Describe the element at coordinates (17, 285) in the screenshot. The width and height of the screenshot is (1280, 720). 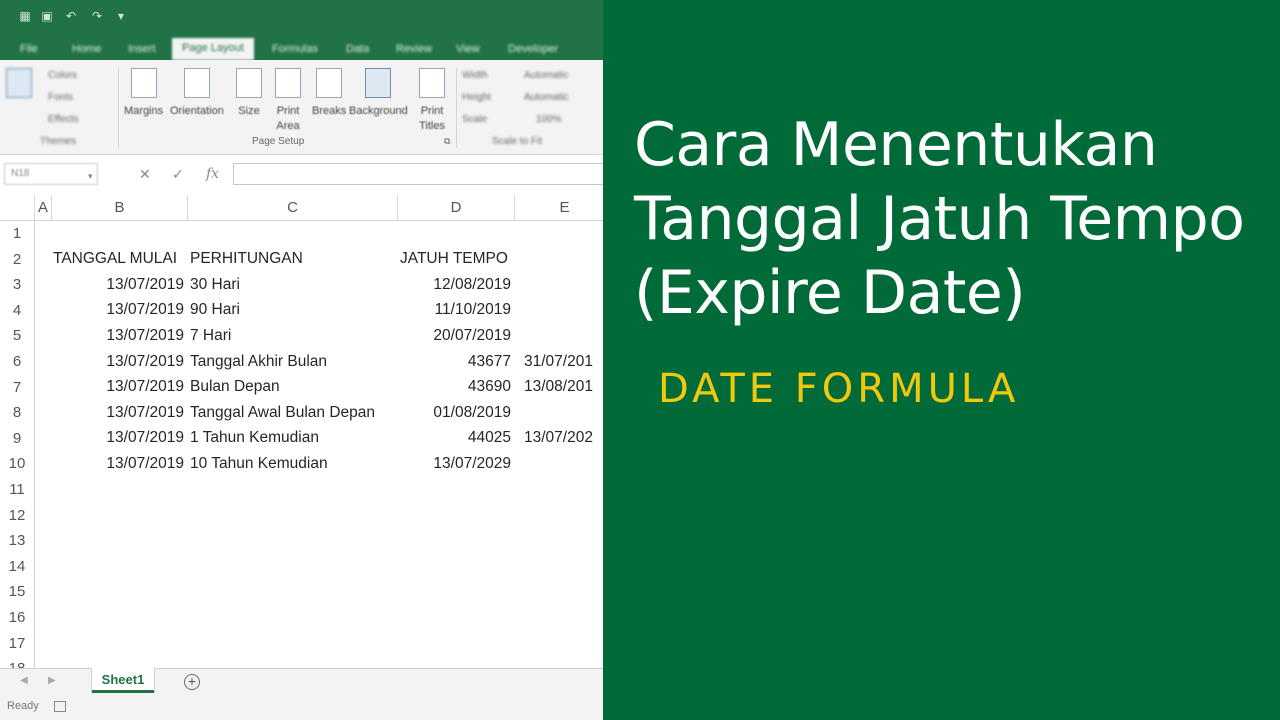
I see `row-header: 3` at that location.